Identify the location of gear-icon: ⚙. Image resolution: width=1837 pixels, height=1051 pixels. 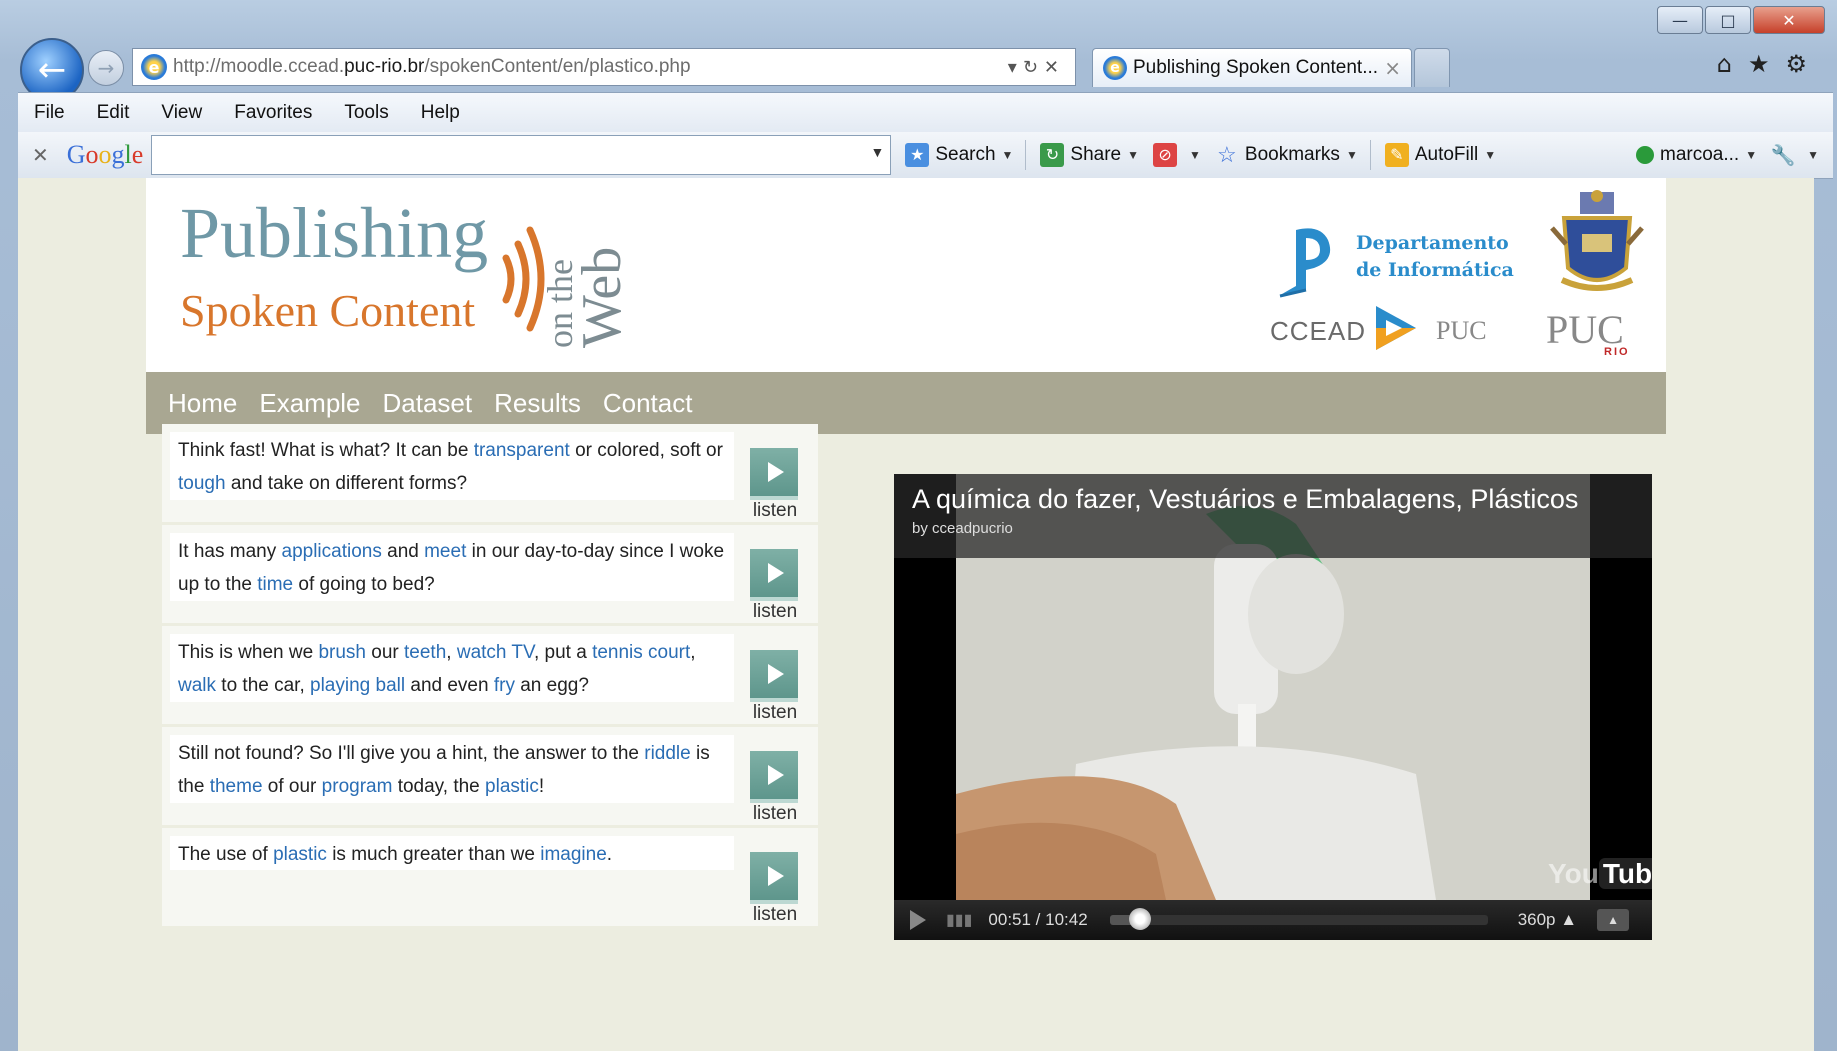
(1796, 64).